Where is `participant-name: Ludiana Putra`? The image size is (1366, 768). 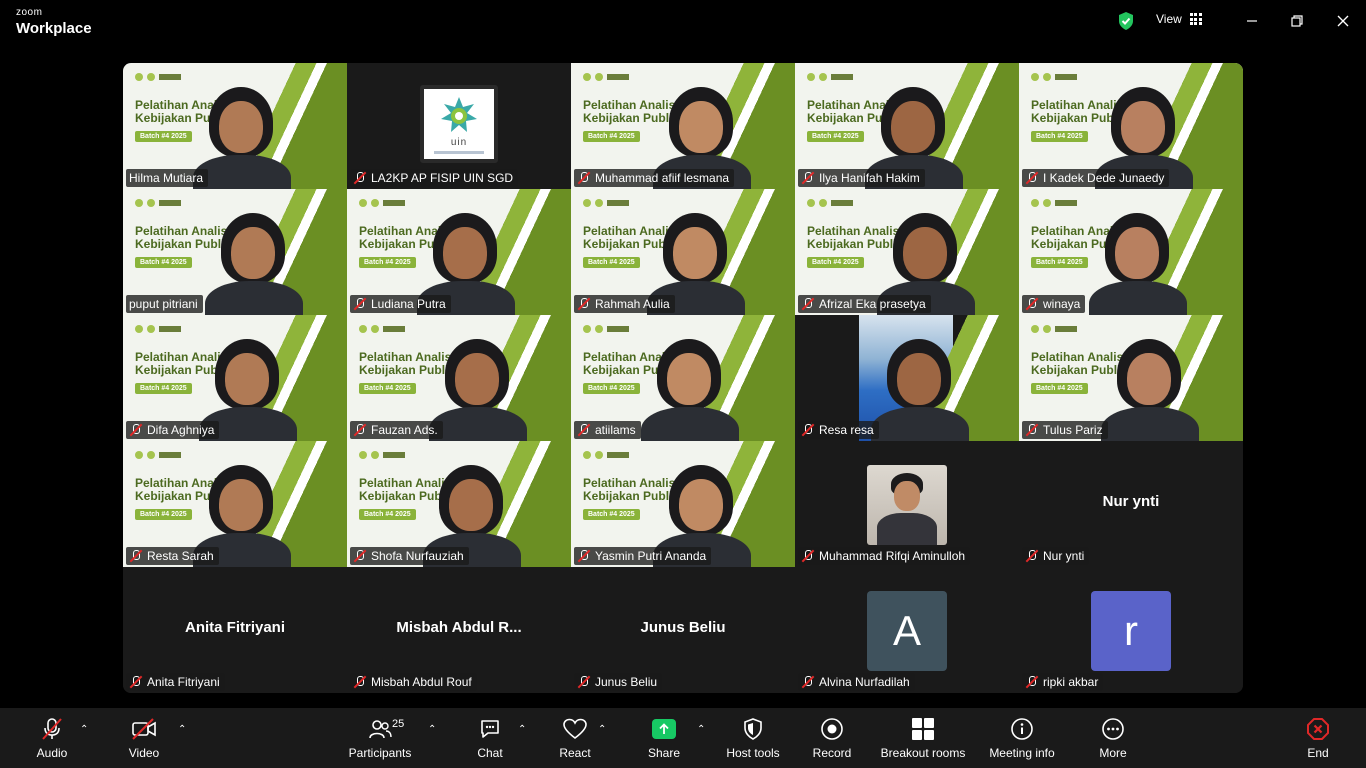
participant-name: Ludiana Putra is located at coordinates (408, 304).